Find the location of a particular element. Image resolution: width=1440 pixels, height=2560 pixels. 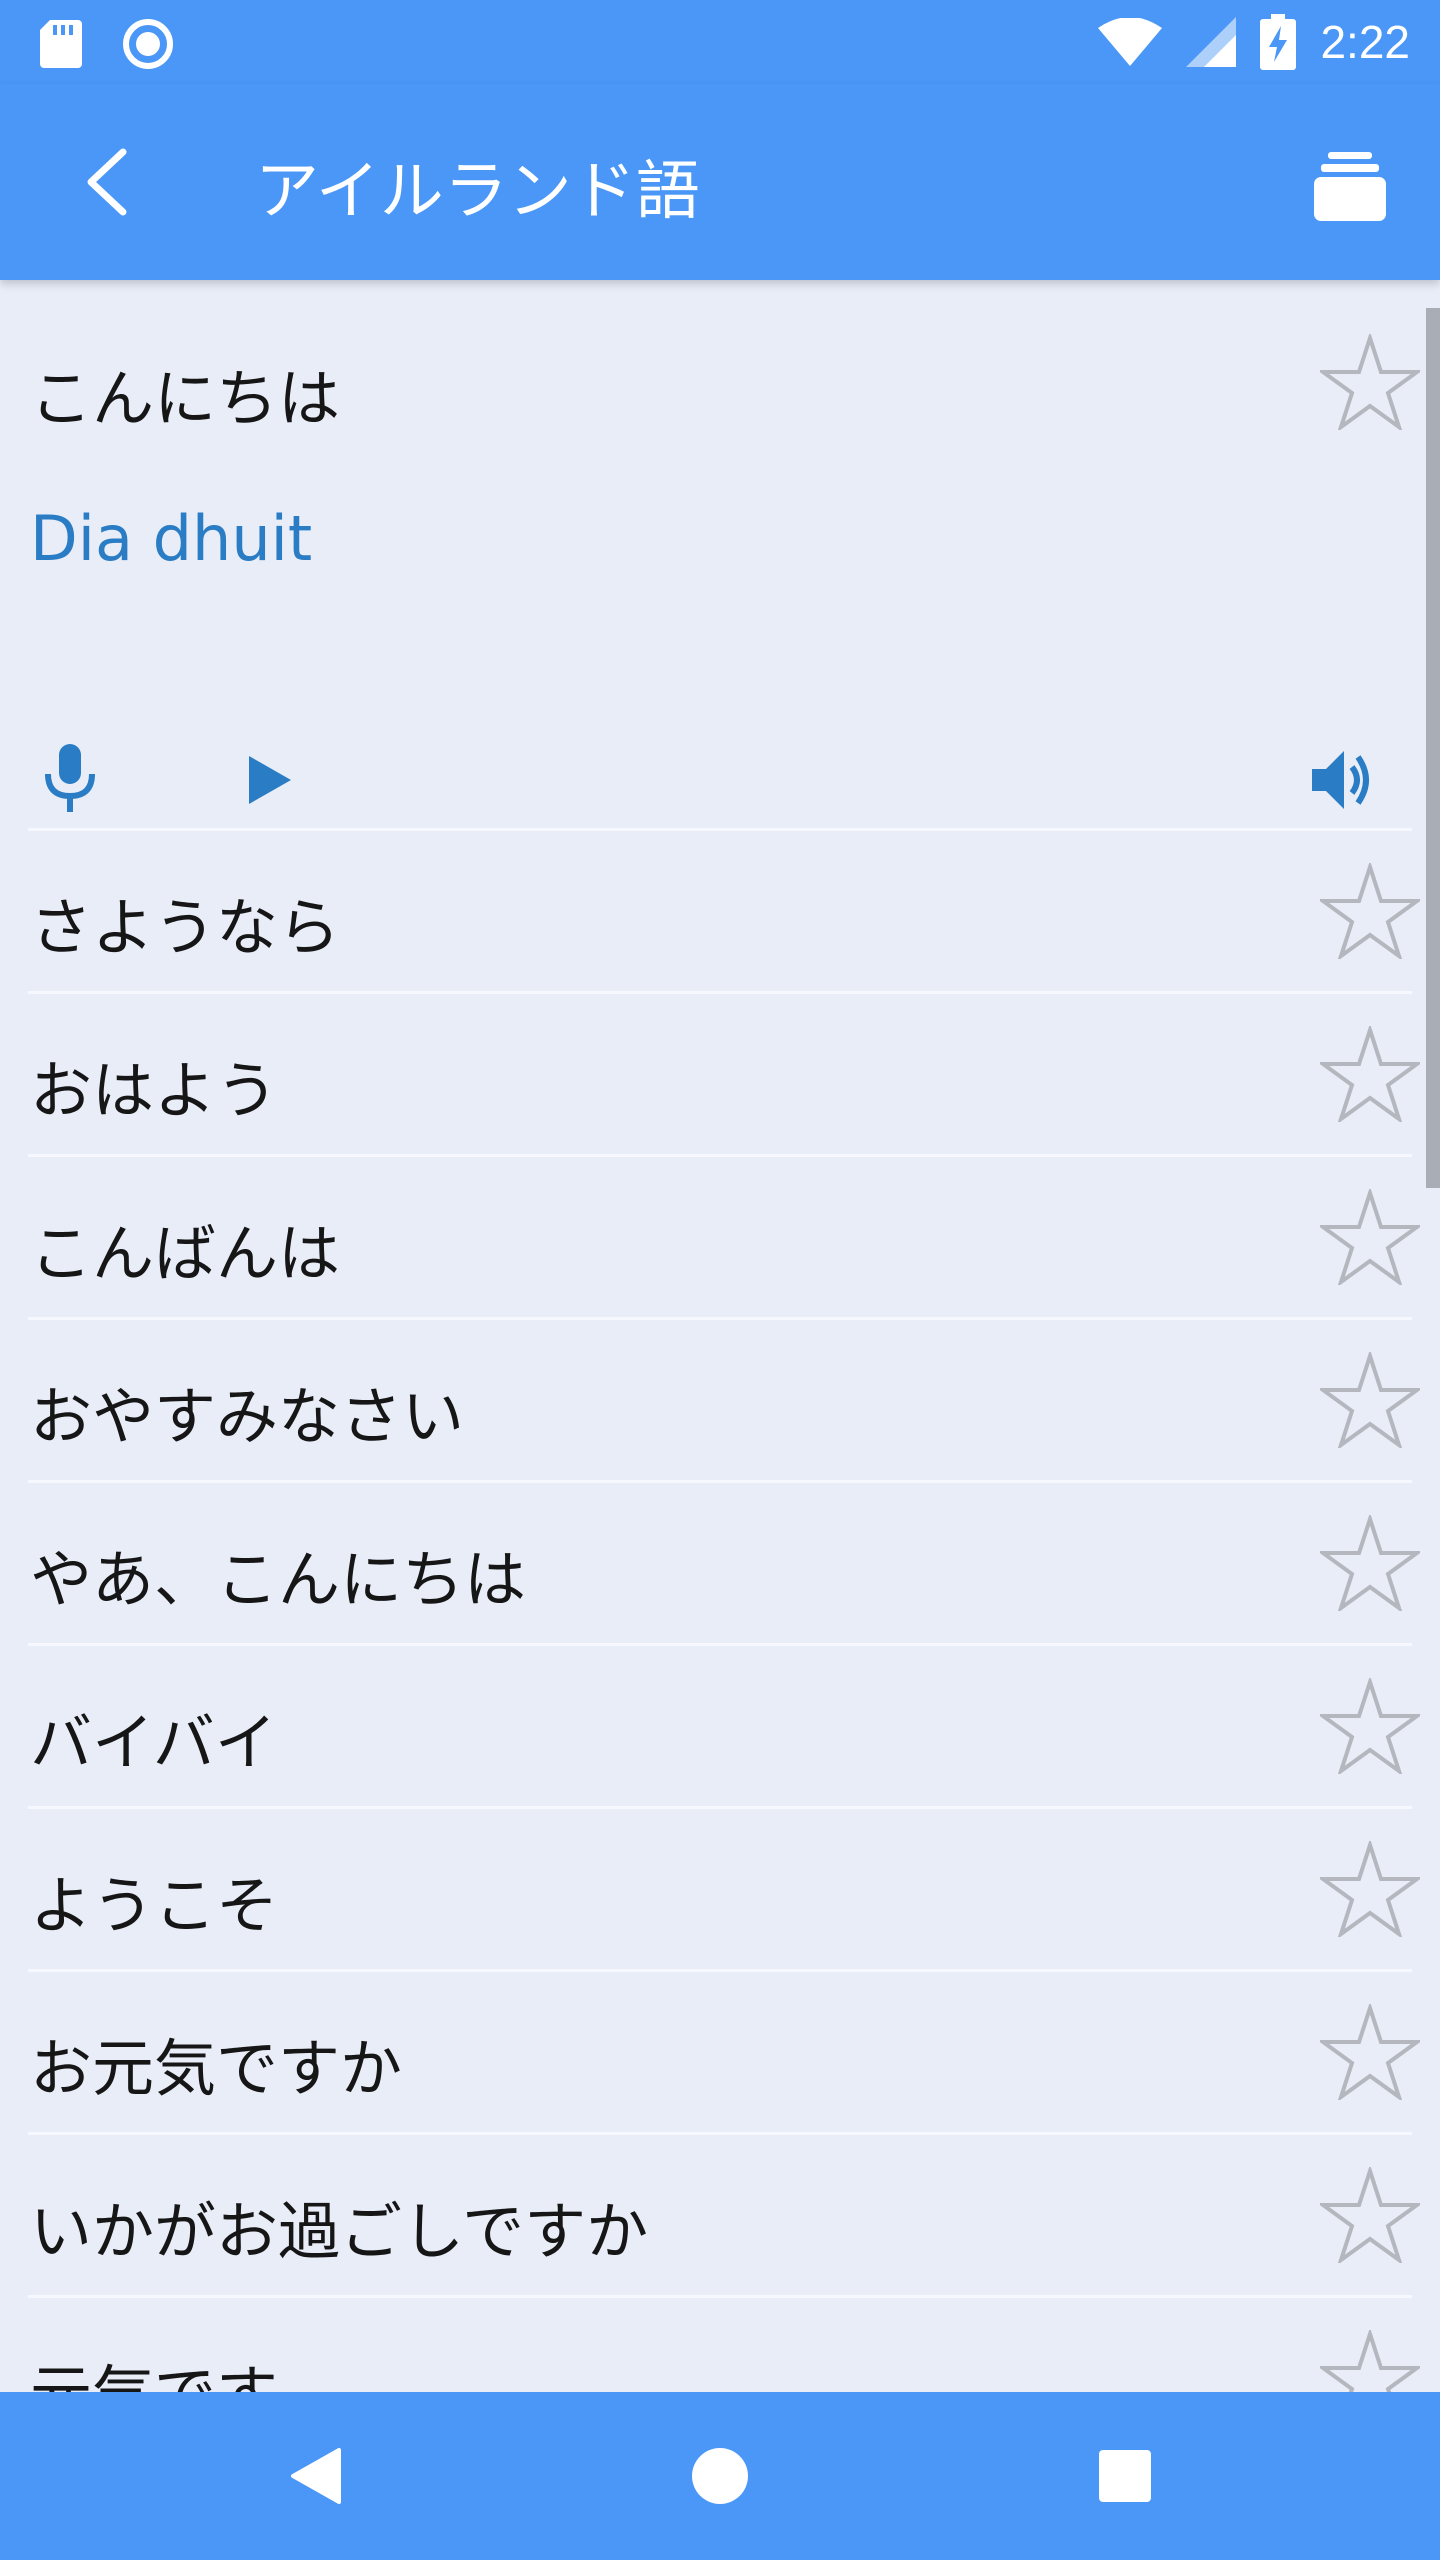

phrase-text: こんばんは is located at coordinates (185, 1253).